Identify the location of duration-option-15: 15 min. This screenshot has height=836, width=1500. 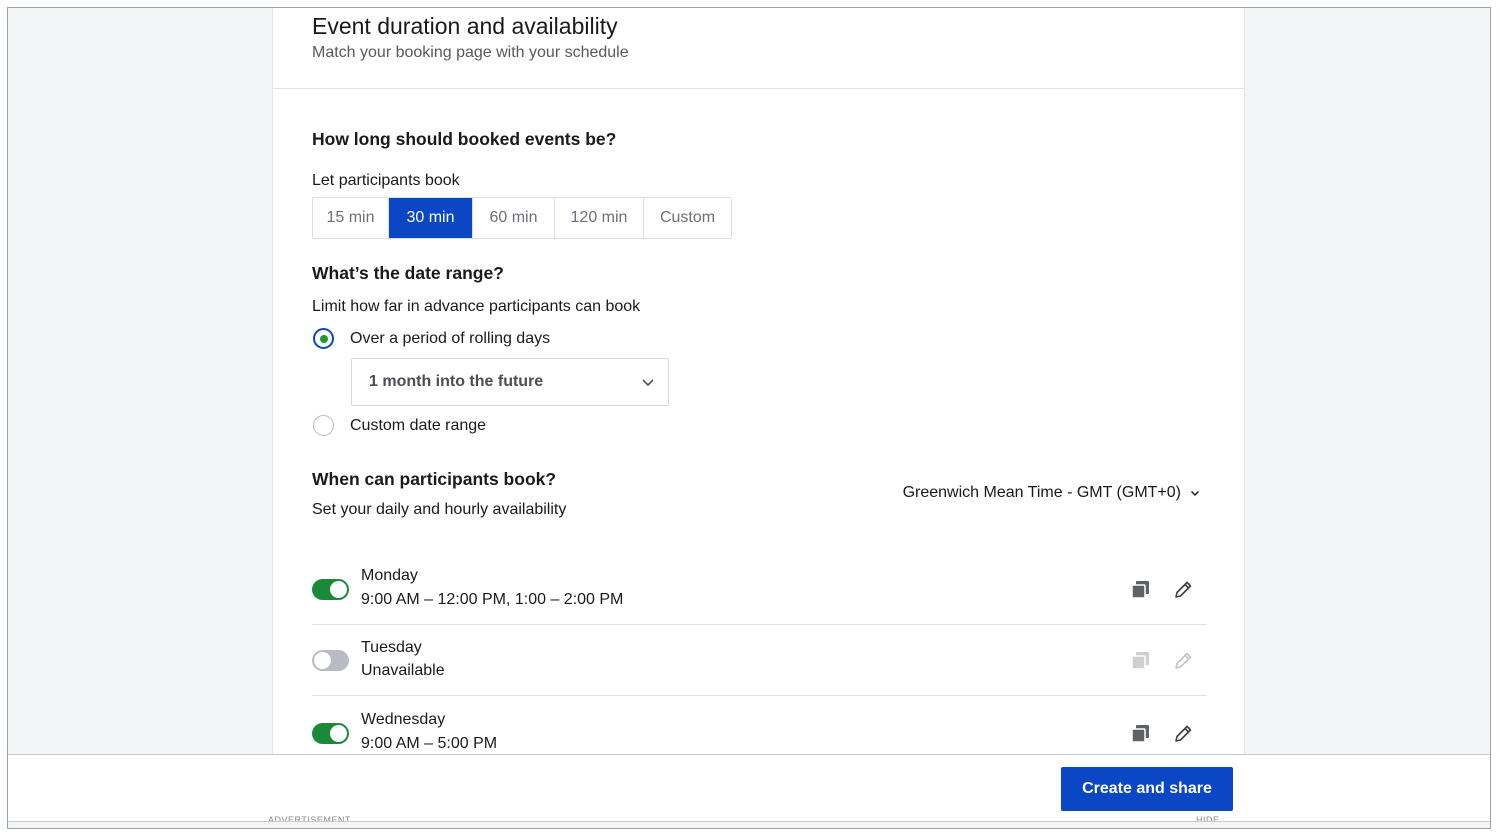
(351, 218).